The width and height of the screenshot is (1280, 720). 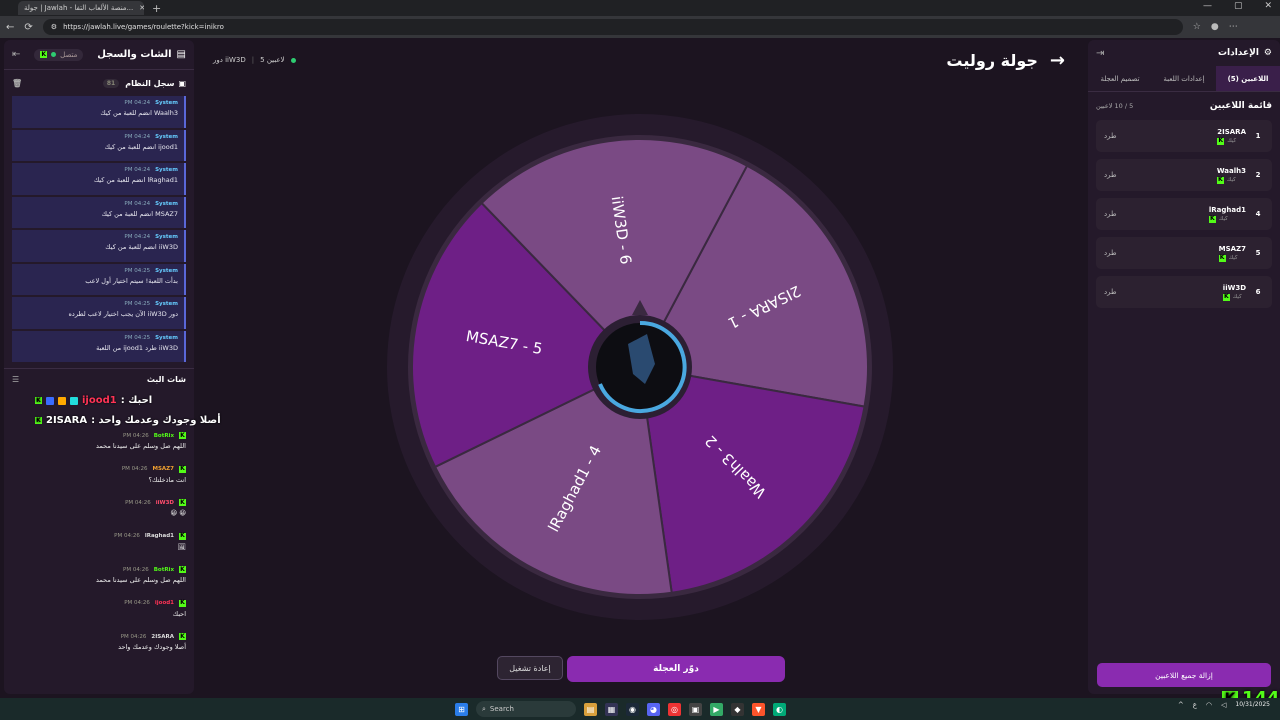 I want to click on minimize-icon: —, so click(x=1207, y=6).